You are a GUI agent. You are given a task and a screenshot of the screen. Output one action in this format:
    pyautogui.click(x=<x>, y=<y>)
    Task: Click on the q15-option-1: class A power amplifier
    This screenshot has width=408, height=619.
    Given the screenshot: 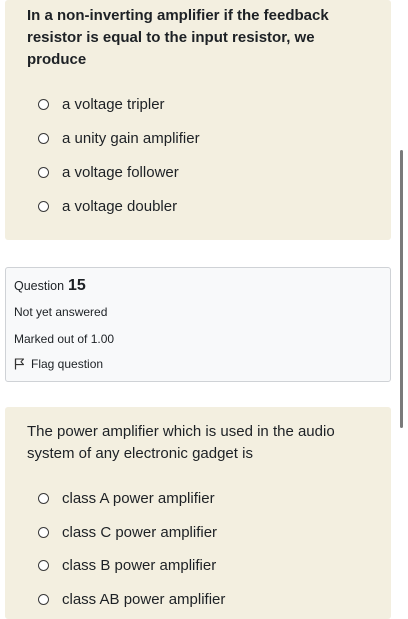 What is the action you would take?
    pyautogui.click(x=126, y=498)
    